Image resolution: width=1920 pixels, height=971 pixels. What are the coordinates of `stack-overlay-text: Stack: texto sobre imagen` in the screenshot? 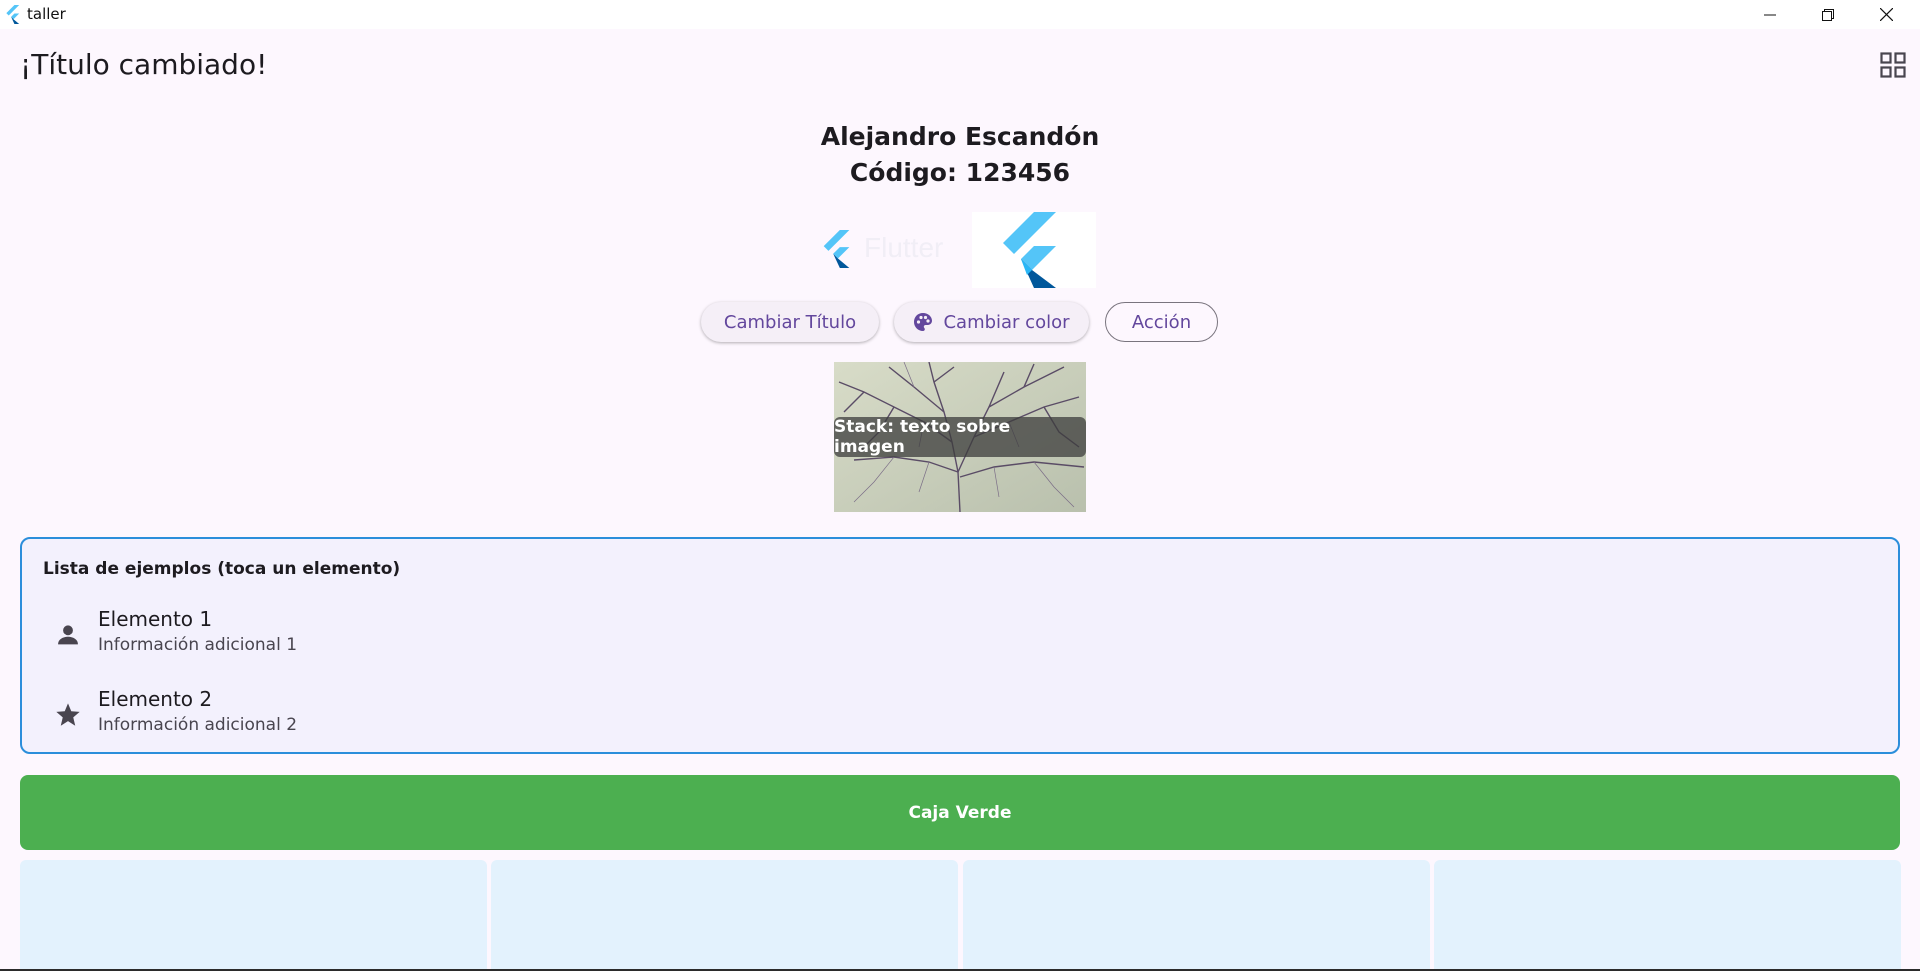 It's located at (960, 437).